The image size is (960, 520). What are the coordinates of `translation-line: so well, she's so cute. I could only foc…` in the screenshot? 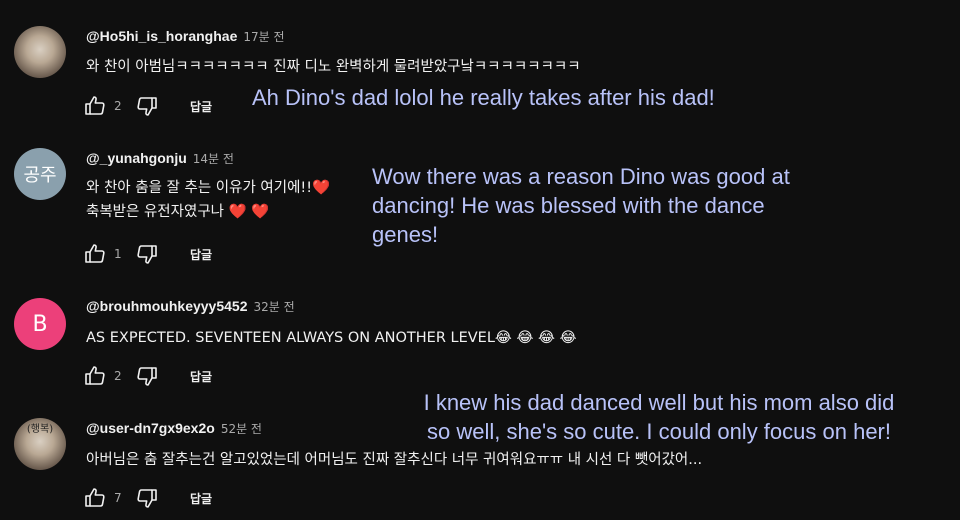 It's located at (659, 431).